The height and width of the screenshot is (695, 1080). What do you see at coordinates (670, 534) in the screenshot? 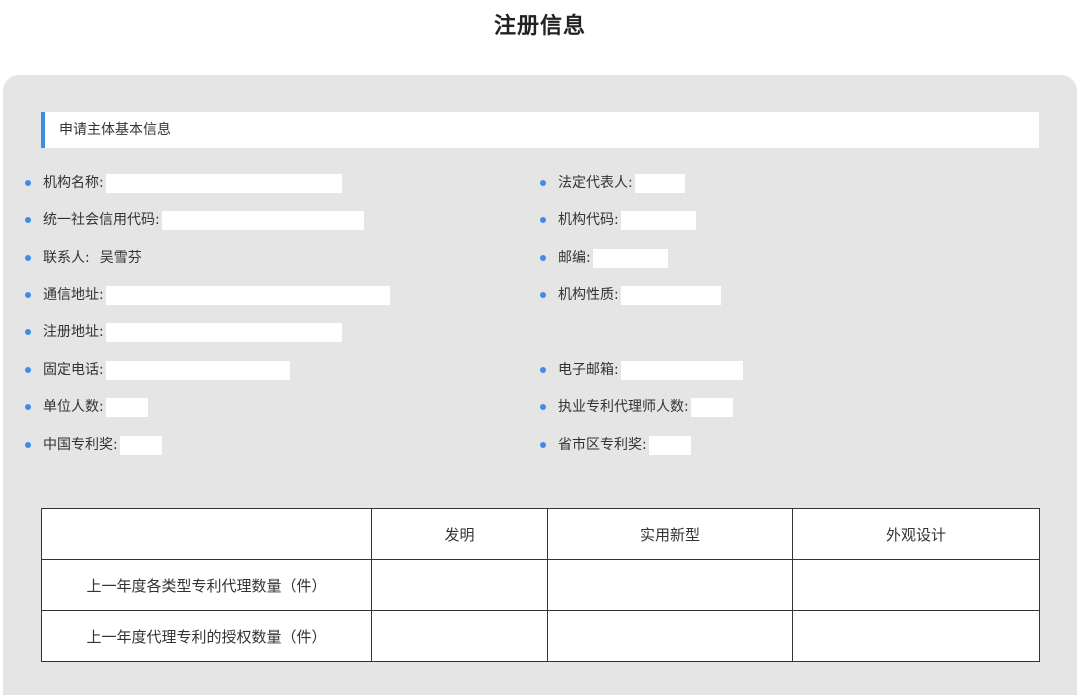
I see `table-header-cell: 实用新型` at bounding box center [670, 534].